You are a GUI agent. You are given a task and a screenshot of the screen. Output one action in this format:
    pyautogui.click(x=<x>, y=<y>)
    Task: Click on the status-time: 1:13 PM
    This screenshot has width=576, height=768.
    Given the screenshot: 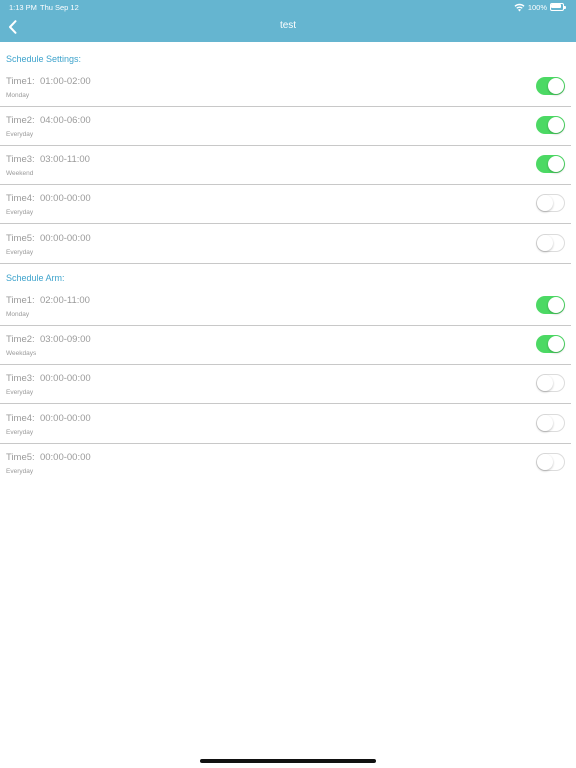 What is the action you would take?
    pyautogui.click(x=23, y=7)
    